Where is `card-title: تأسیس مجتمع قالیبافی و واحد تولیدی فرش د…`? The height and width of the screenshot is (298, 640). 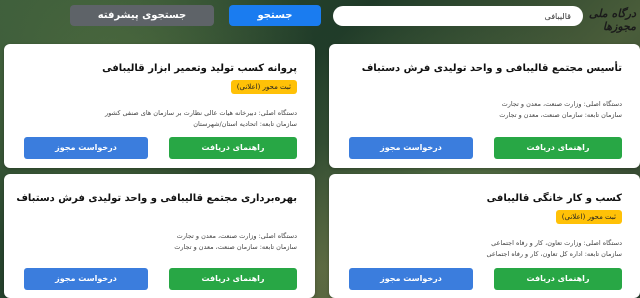
card-title: تأسیس مجتمع قالیبافی و واحد تولیدی فرش د… is located at coordinates (492, 68).